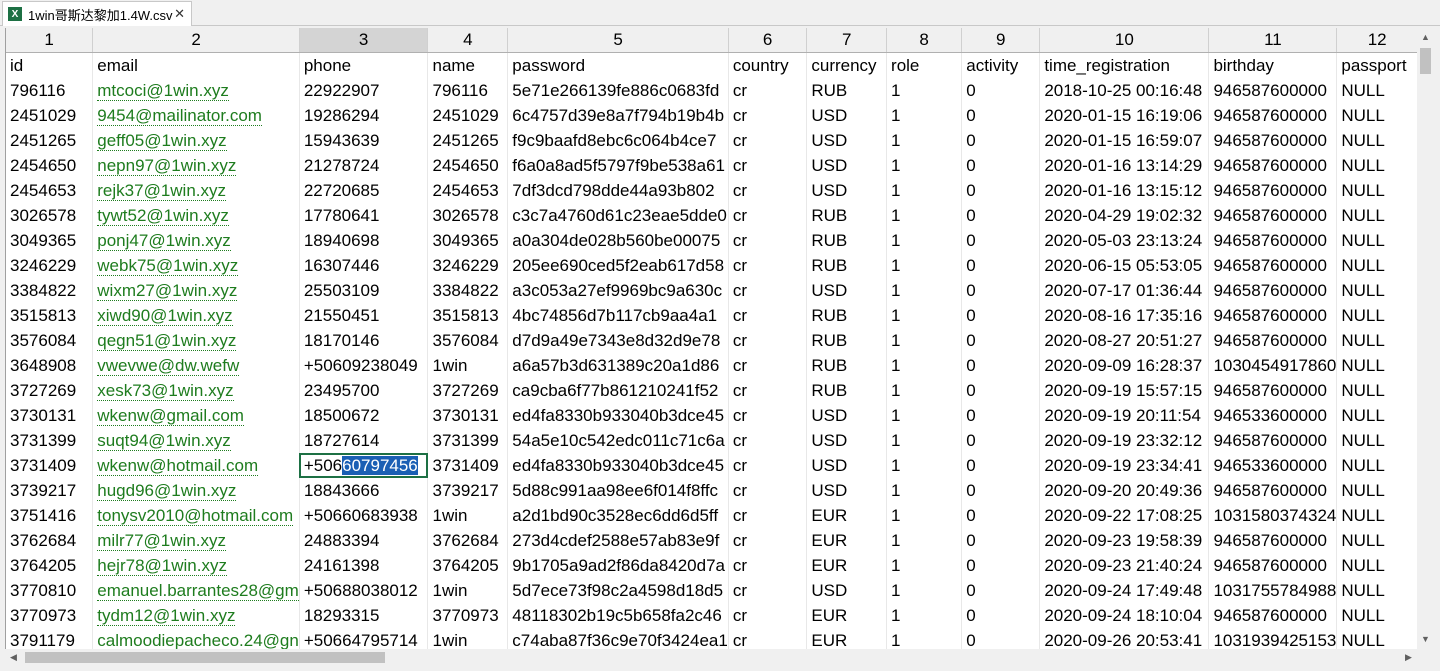 This screenshot has width=1440, height=671. What do you see at coordinates (1124, 265) in the screenshot?
I see `table-cell: 2020-06-15 05:53:05` at bounding box center [1124, 265].